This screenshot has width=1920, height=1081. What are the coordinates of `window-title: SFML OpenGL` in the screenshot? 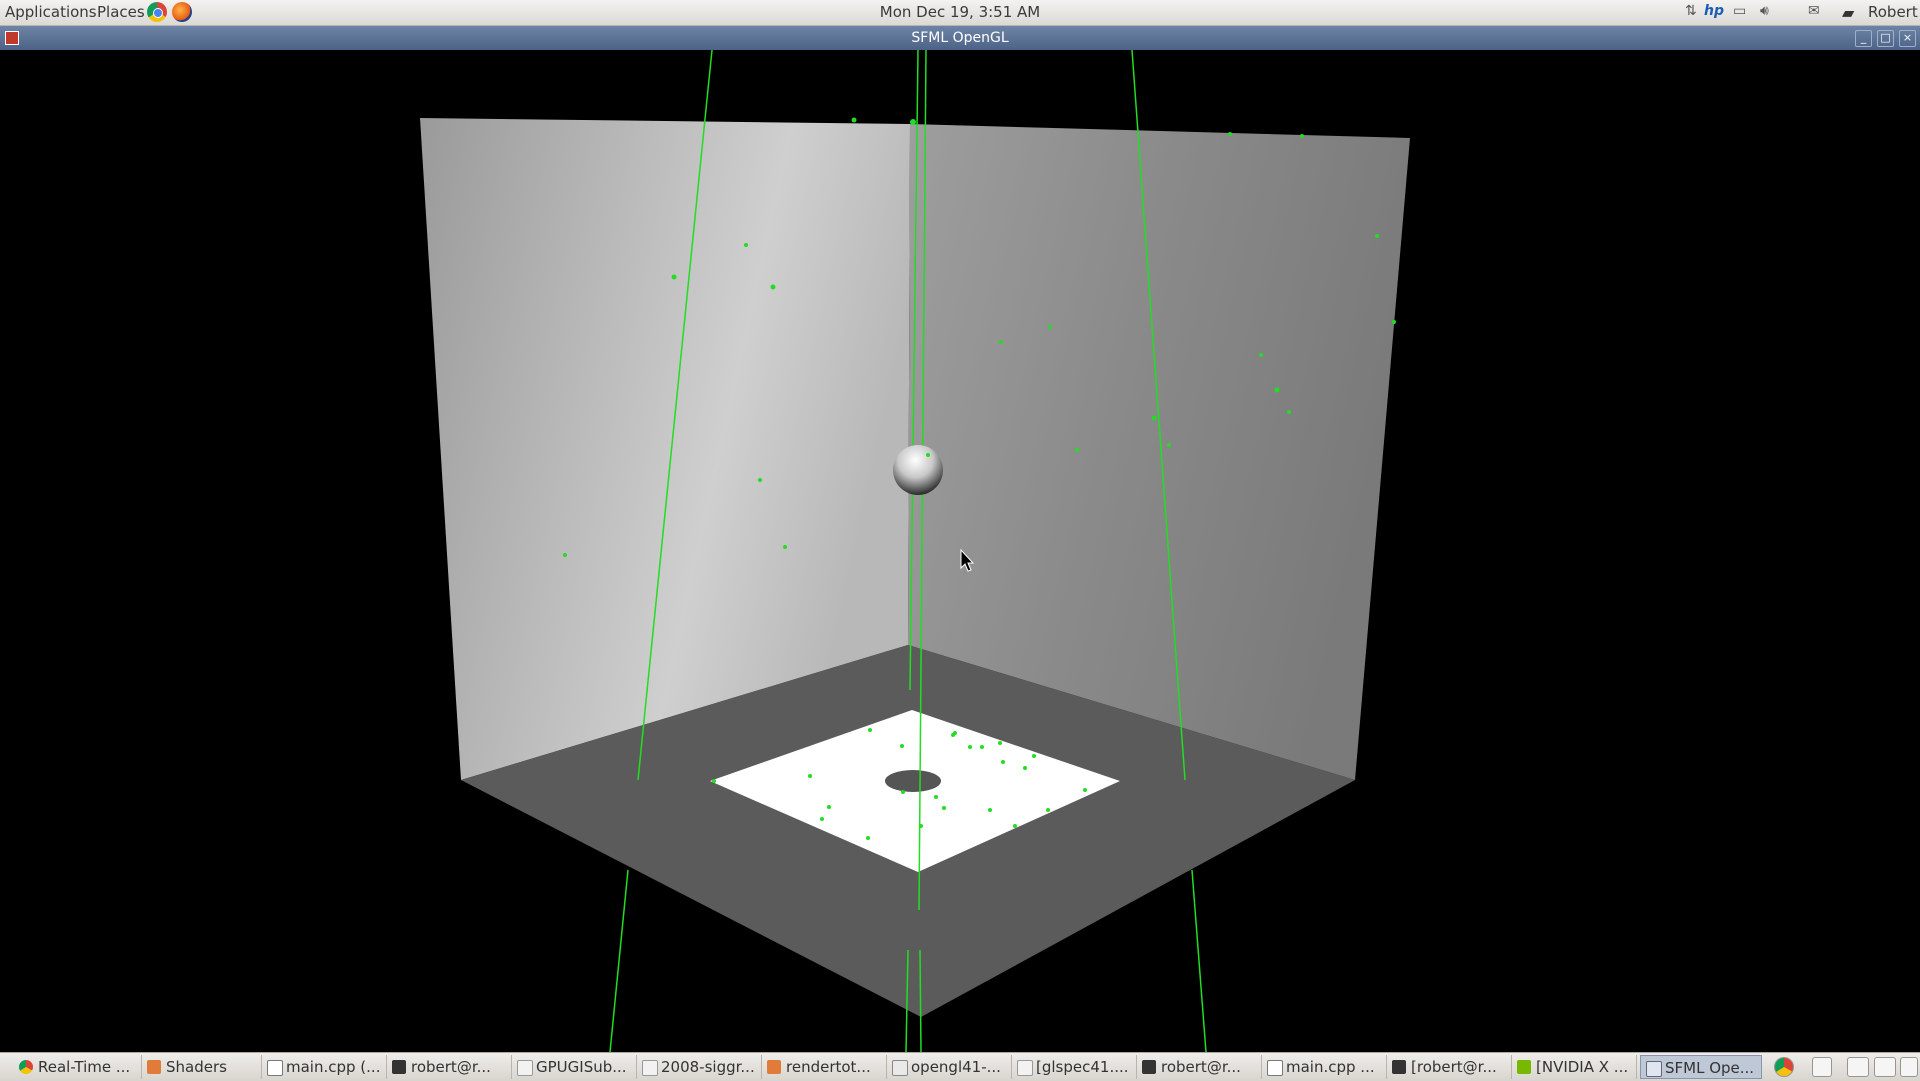 It's located at (960, 38).